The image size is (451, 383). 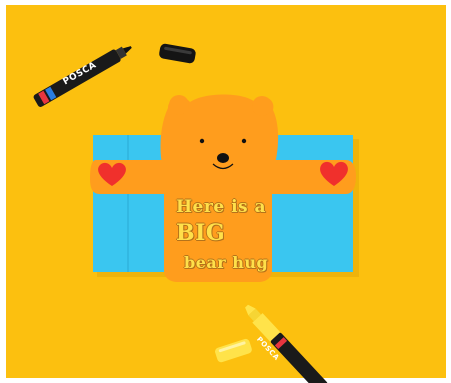 I want to click on bear-nose, so click(x=223, y=158).